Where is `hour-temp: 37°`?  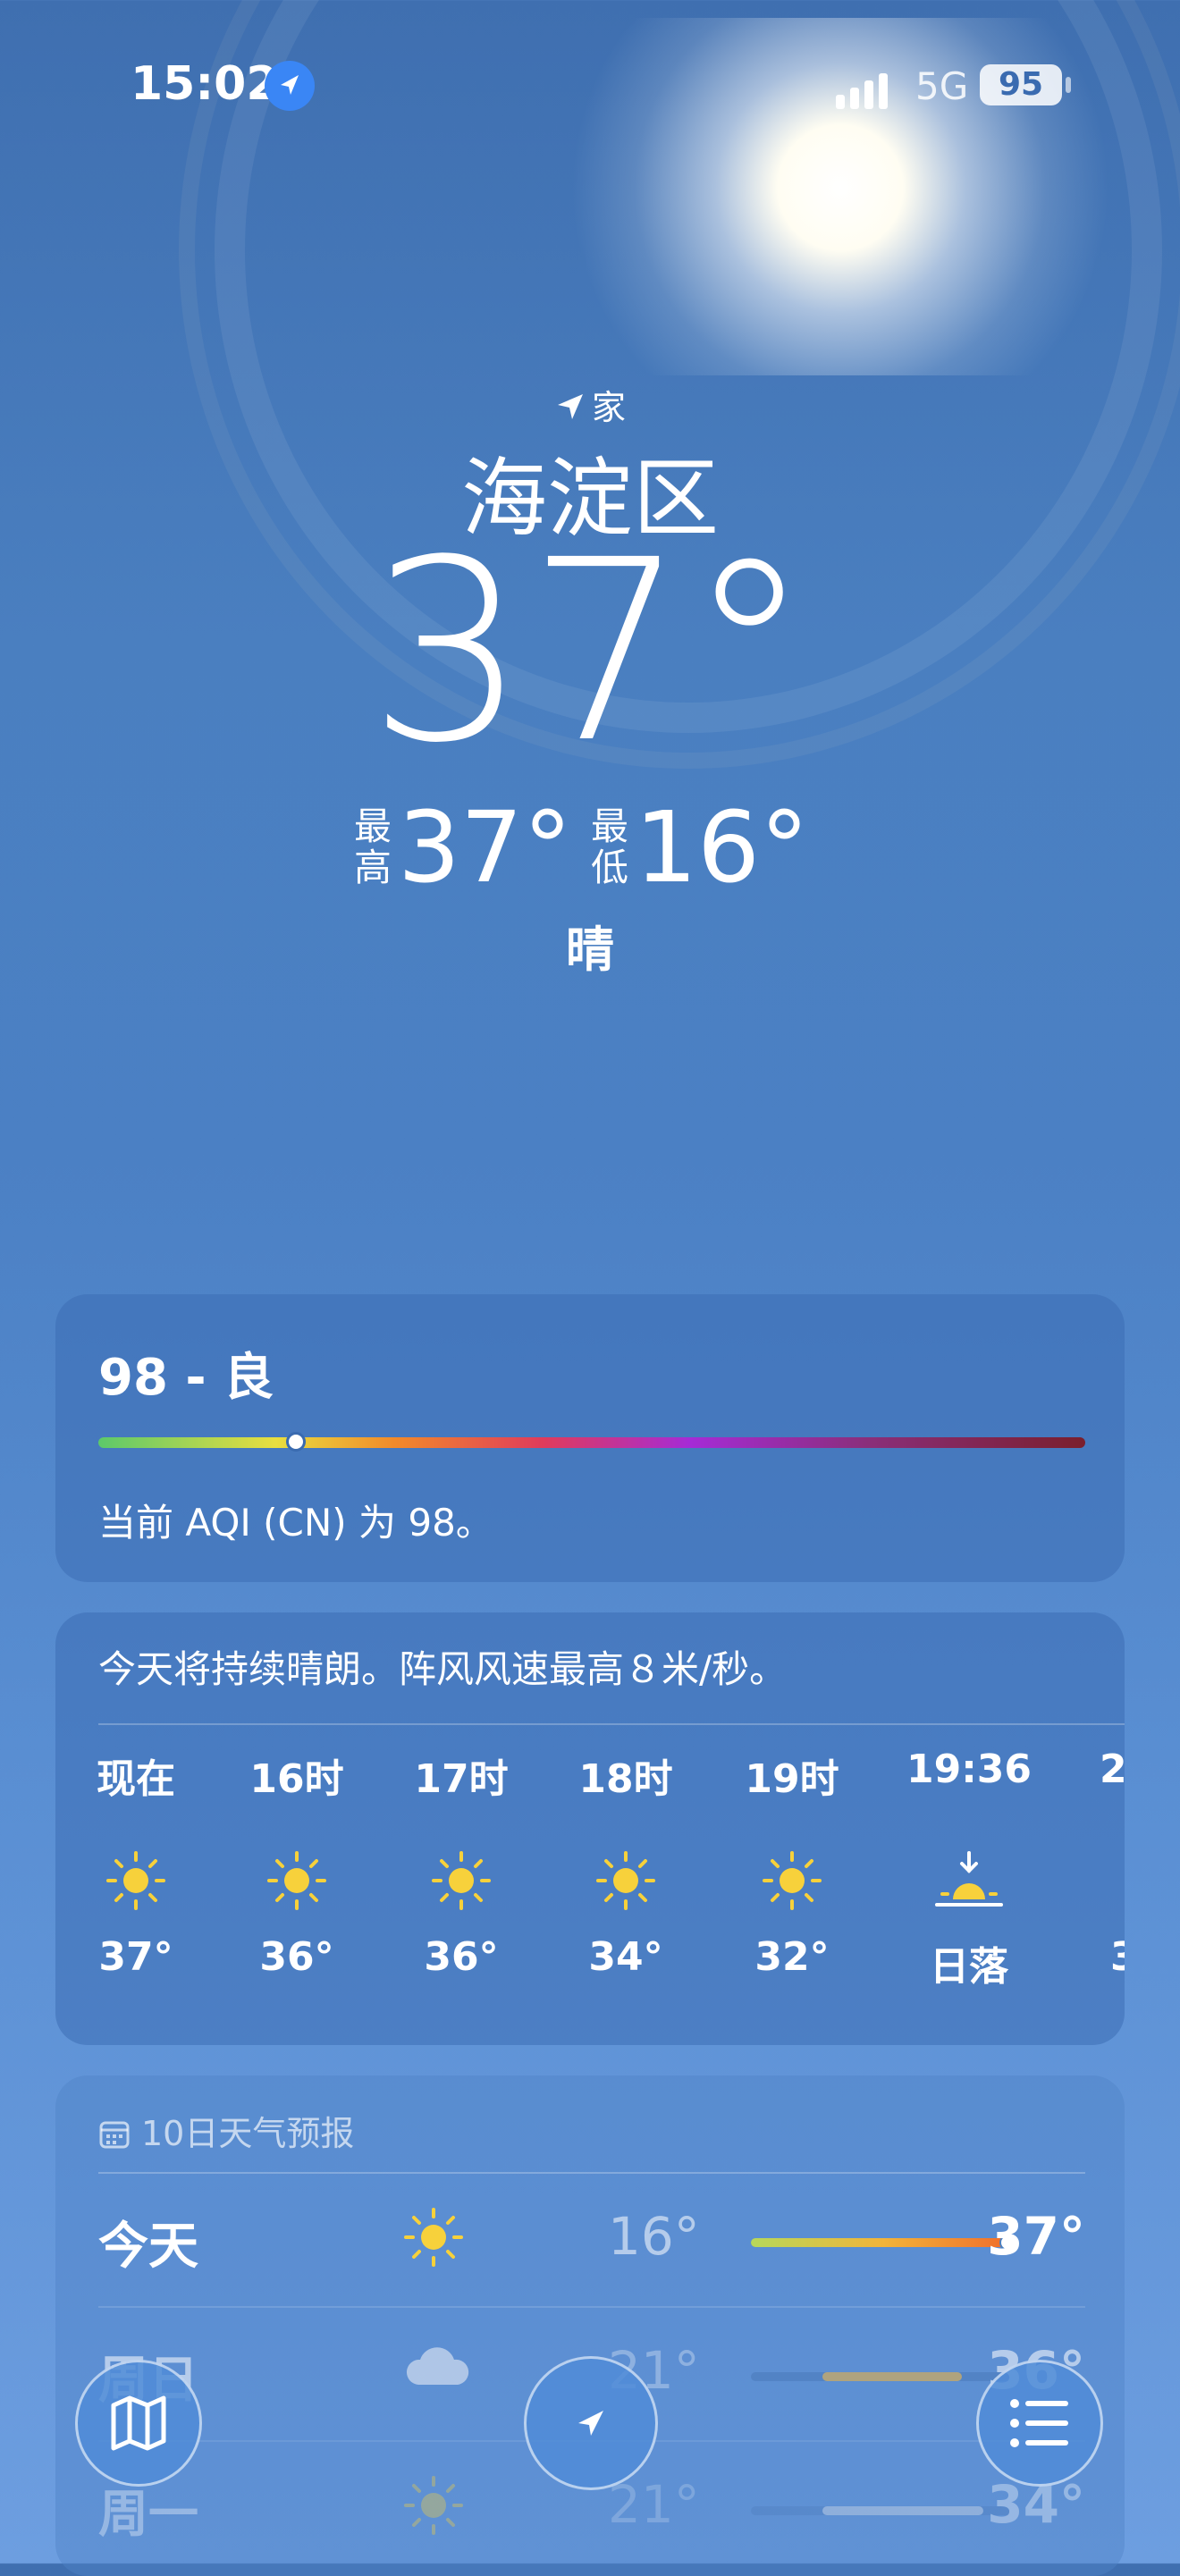
hour-temp: 37° is located at coordinates (135, 1957).